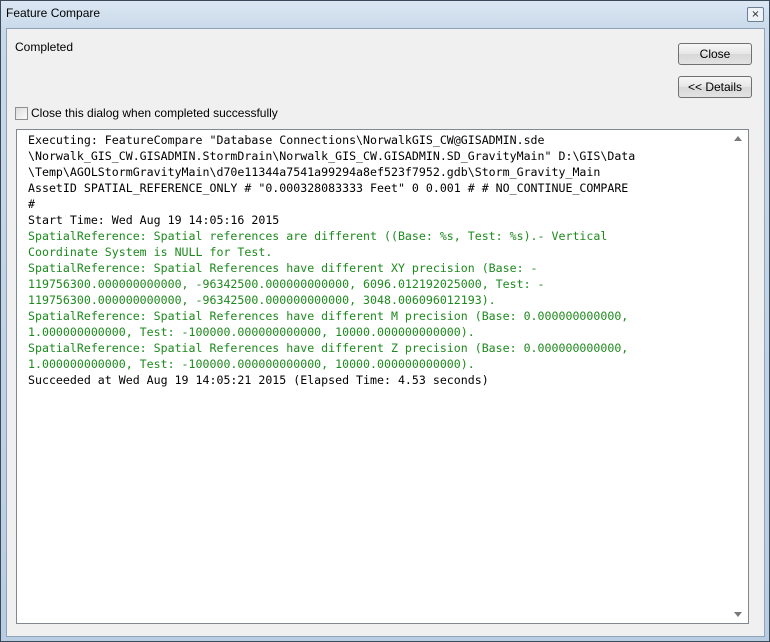 This screenshot has width=770, height=642. Describe the element at coordinates (715, 87) in the screenshot. I see `details-toggle-button: << Details` at that location.